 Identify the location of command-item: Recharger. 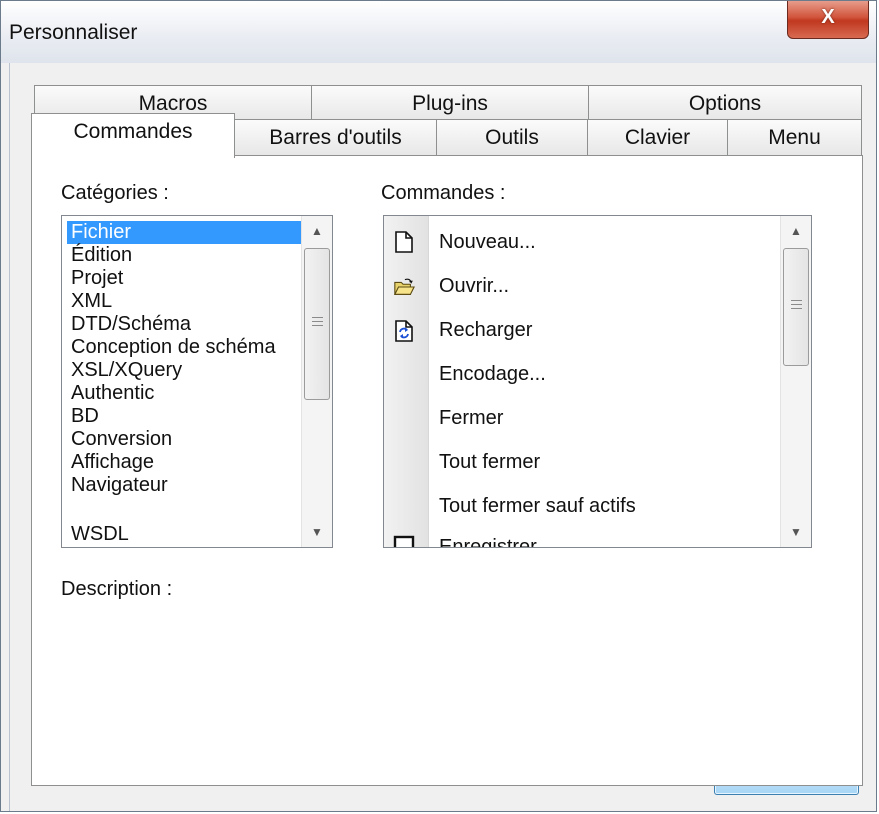
(485, 330).